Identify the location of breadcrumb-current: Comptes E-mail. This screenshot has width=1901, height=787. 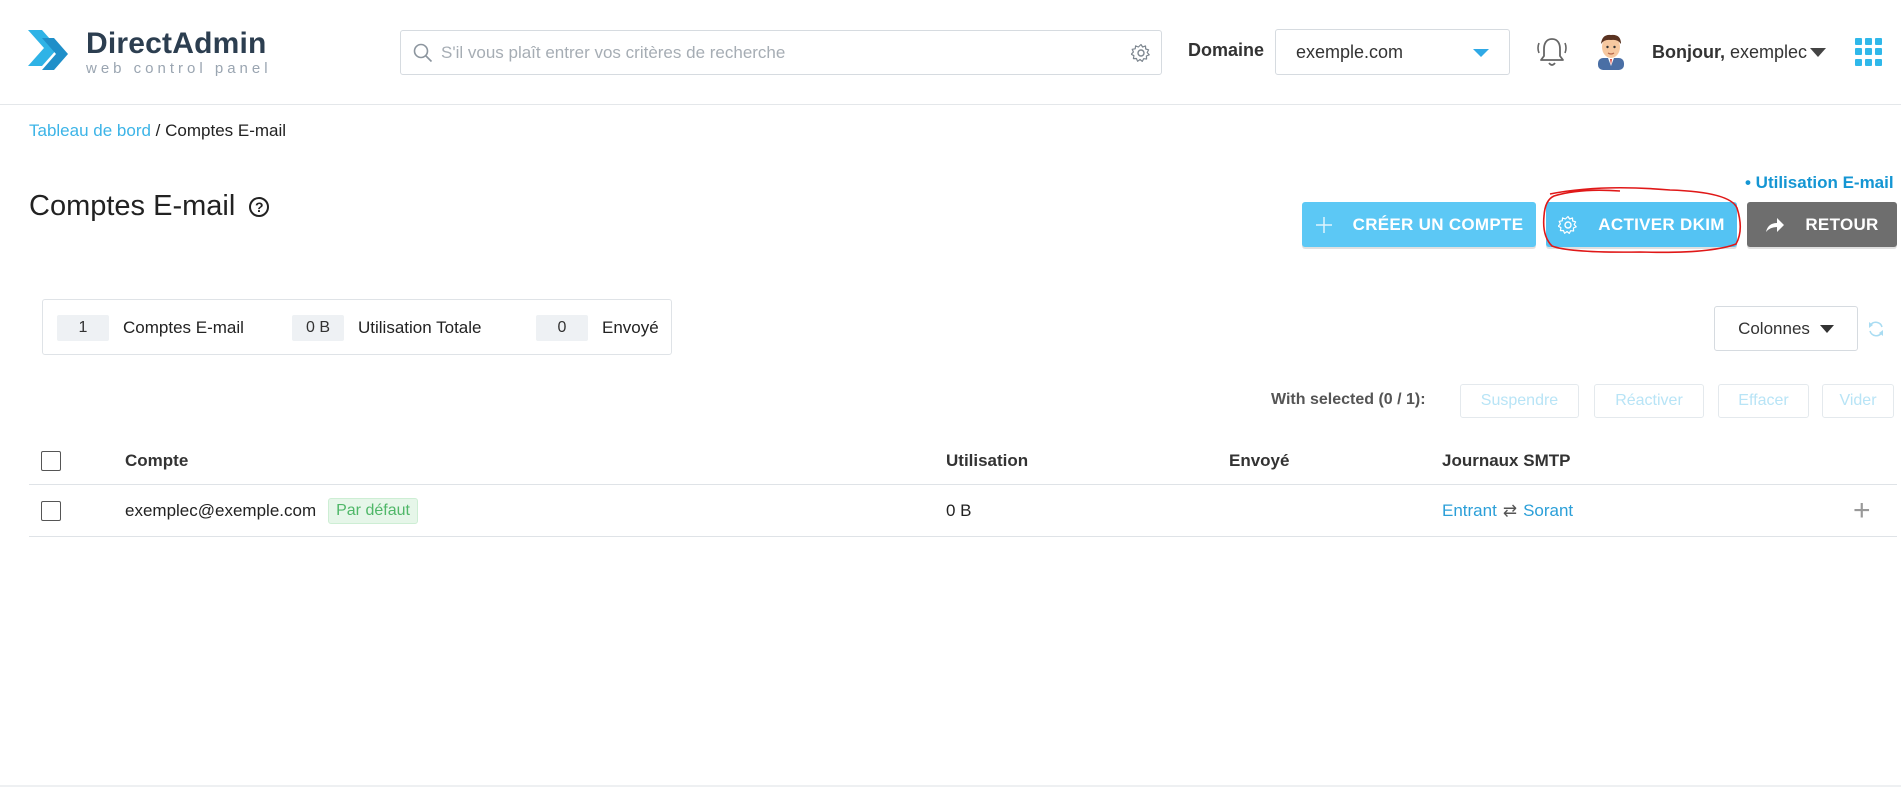
(226, 130).